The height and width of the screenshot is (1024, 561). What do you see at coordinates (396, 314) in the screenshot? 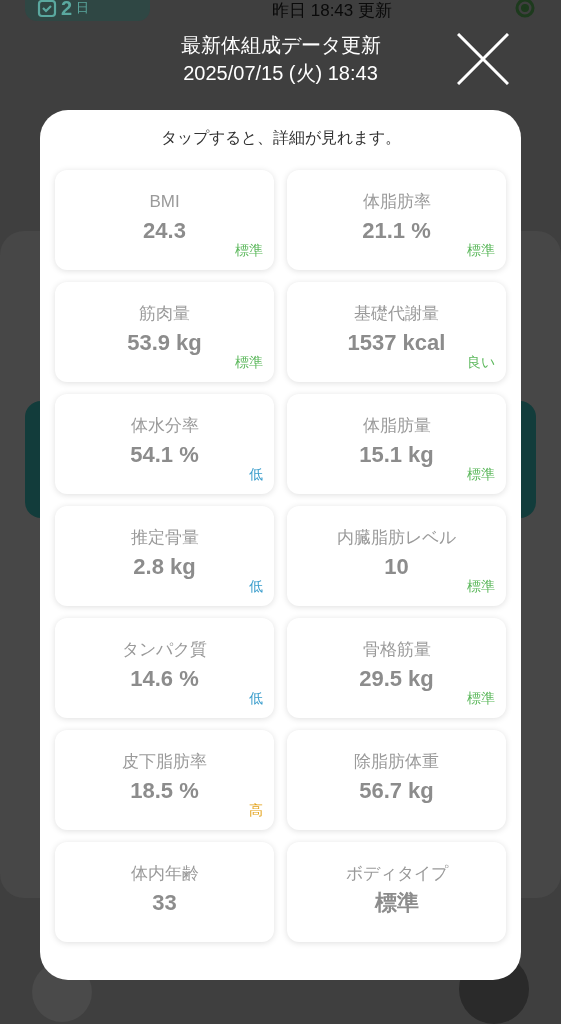
I see `metric-label: 基礎代謝量` at bounding box center [396, 314].